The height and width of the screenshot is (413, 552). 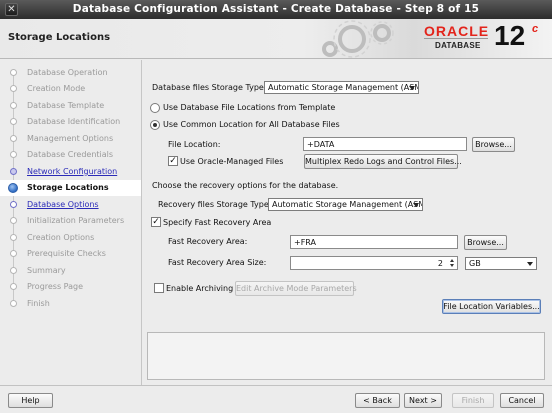 I want to click on fra-size-unit-select: GB, so click(x=501, y=263).